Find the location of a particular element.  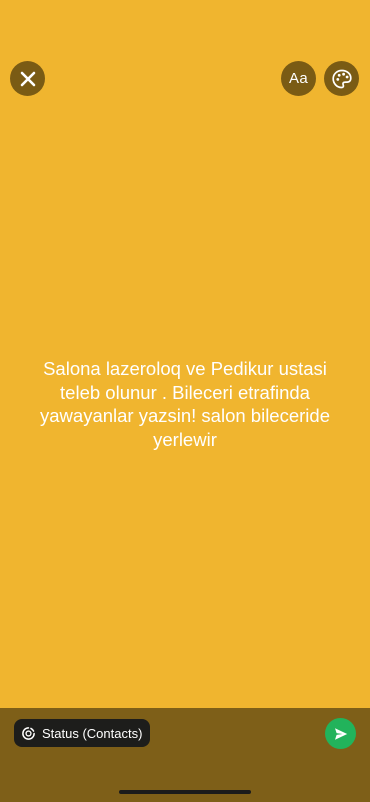

status-audience-selector: Status (Contacts) is located at coordinates (82, 733).